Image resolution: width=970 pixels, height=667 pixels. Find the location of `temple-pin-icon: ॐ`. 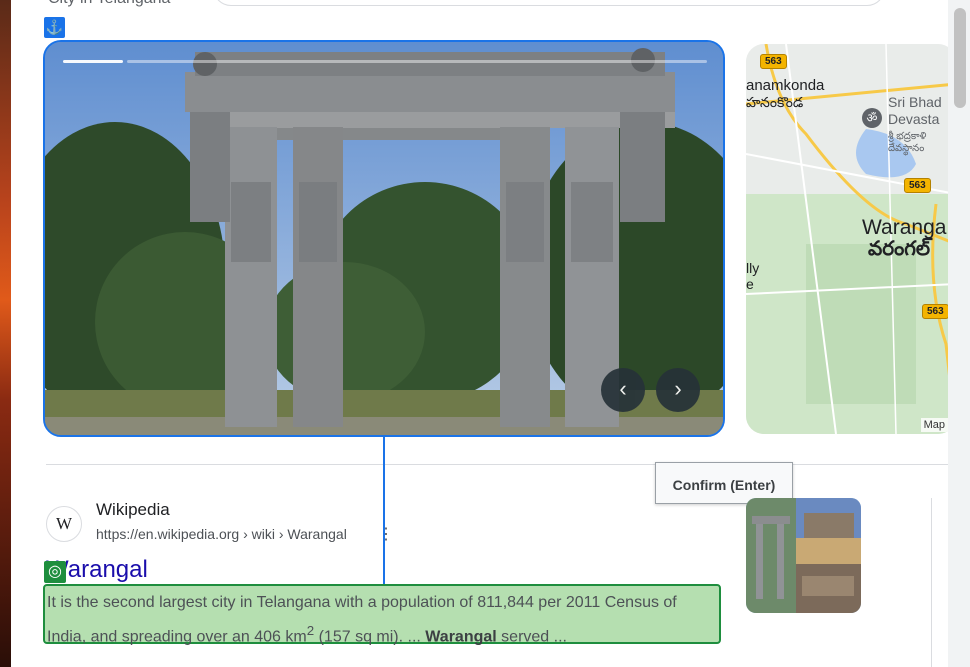

temple-pin-icon: ॐ is located at coordinates (872, 118).